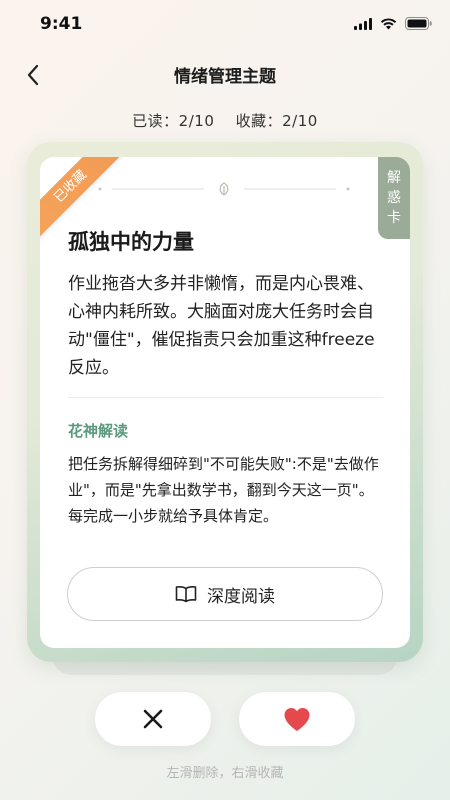  I want to click on card-type-char: 卡, so click(394, 218).